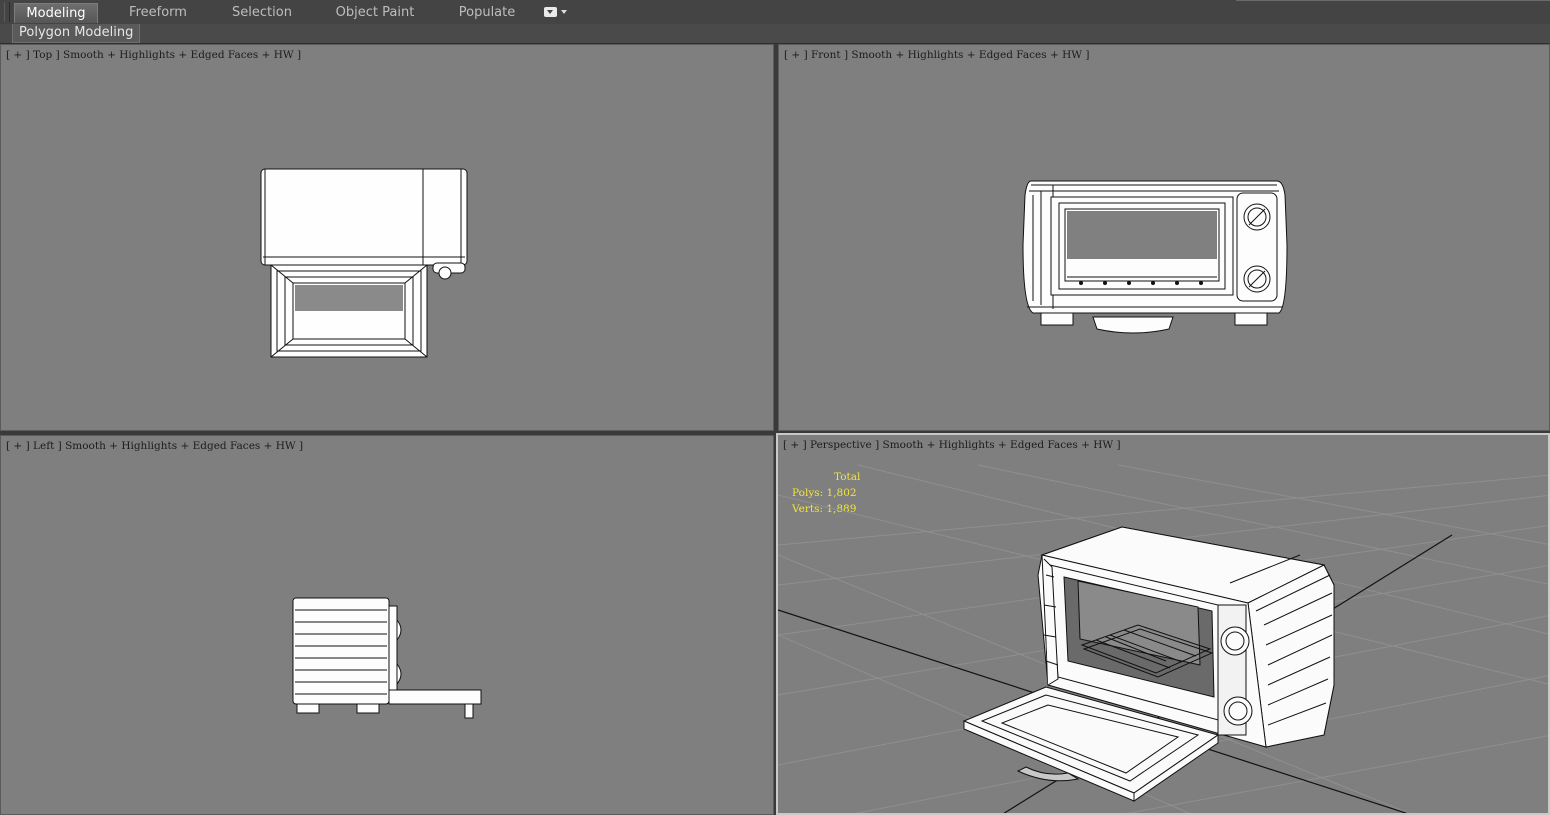  What do you see at coordinates (1155, 257) in the screenshot?
I see `front-view-toaster-oven` at bounding box center [1155, 257].